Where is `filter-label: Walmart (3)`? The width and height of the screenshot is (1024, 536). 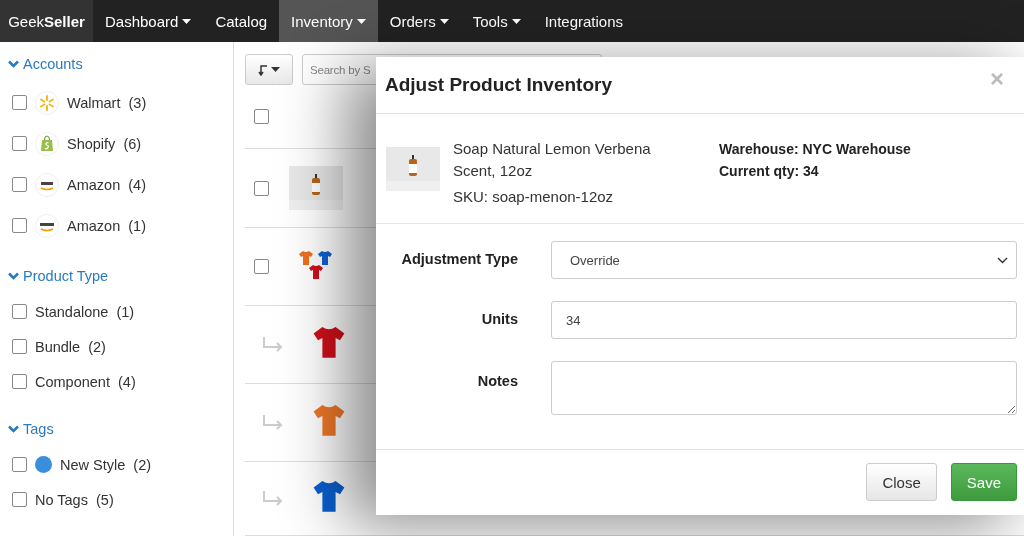 filter-label: Walmart (3) is located at coordinates (107, 102).